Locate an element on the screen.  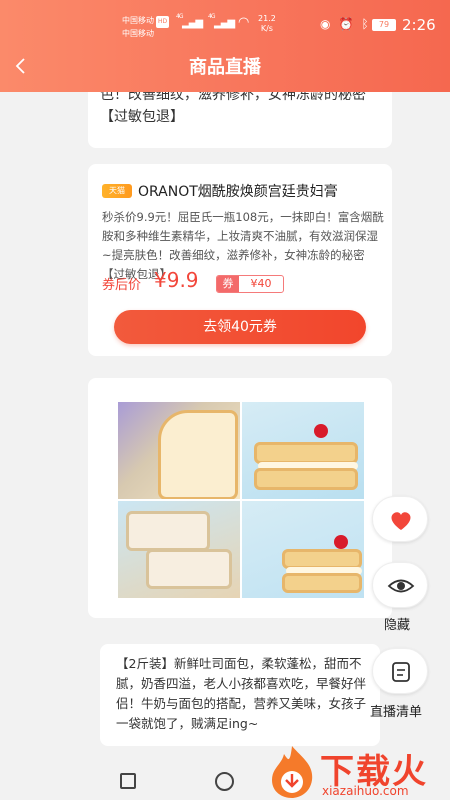
carrier-1: 中国移动 is located at coordinates (138, 20).